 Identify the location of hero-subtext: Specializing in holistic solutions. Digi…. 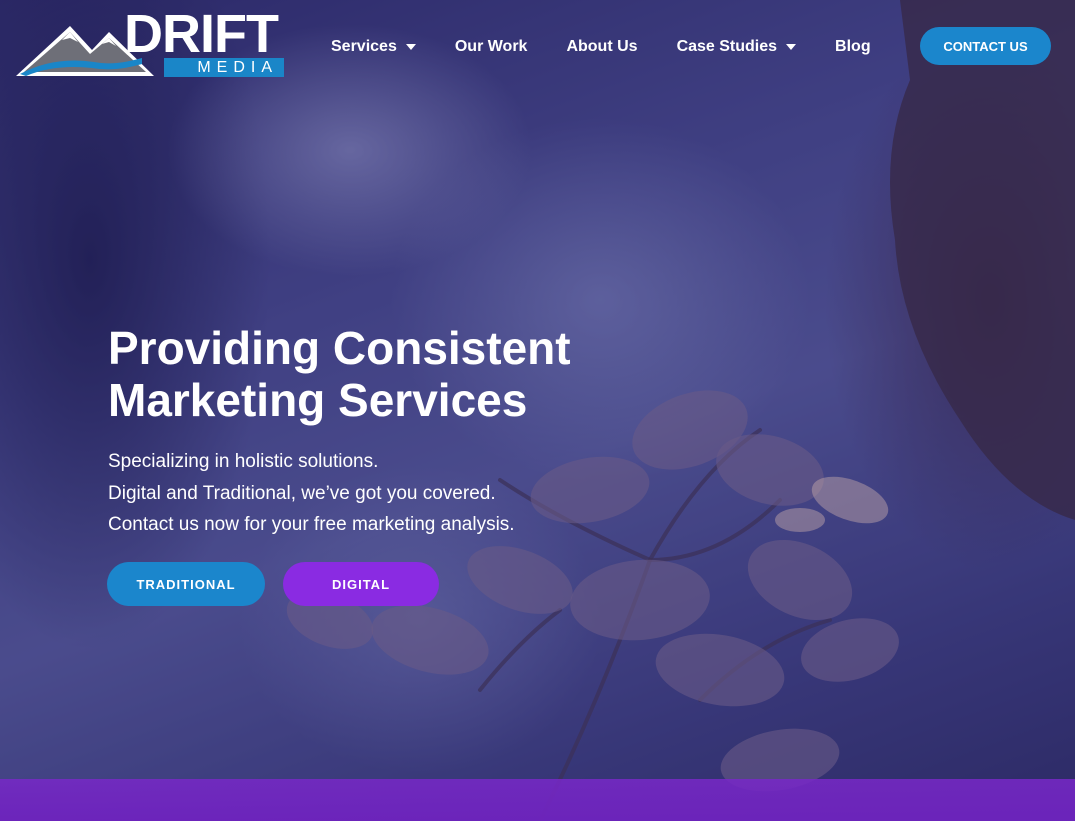
(368, 493).